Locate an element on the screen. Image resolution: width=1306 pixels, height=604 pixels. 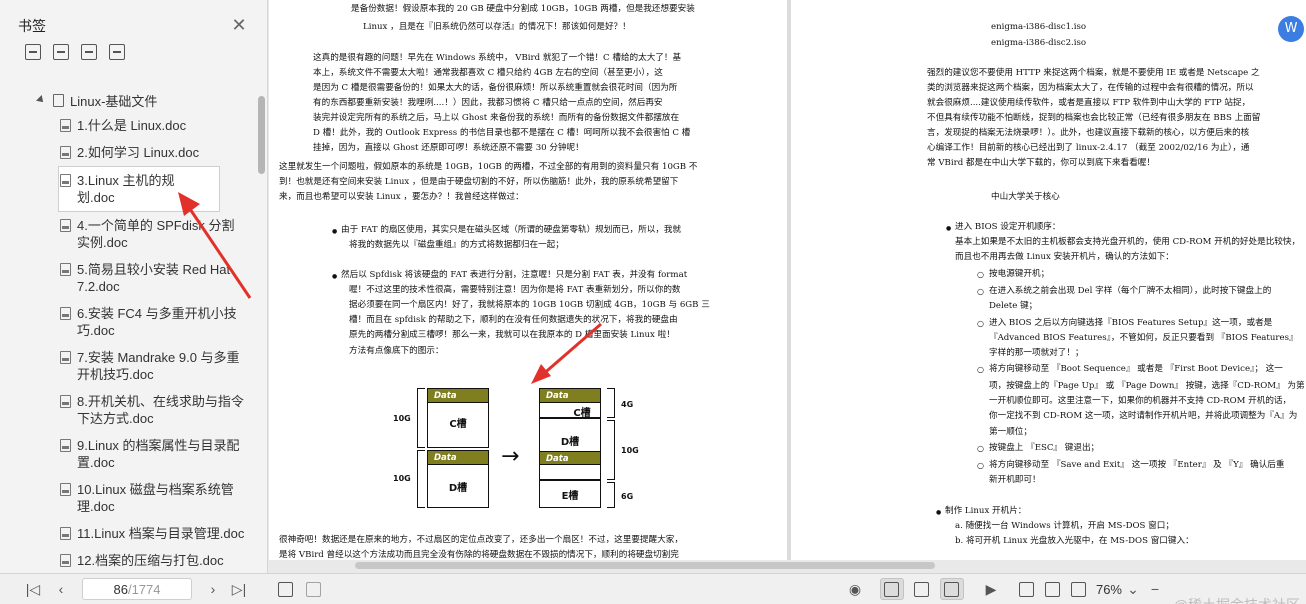
sidebar-scrollbar is located at coordinates (261, 135).